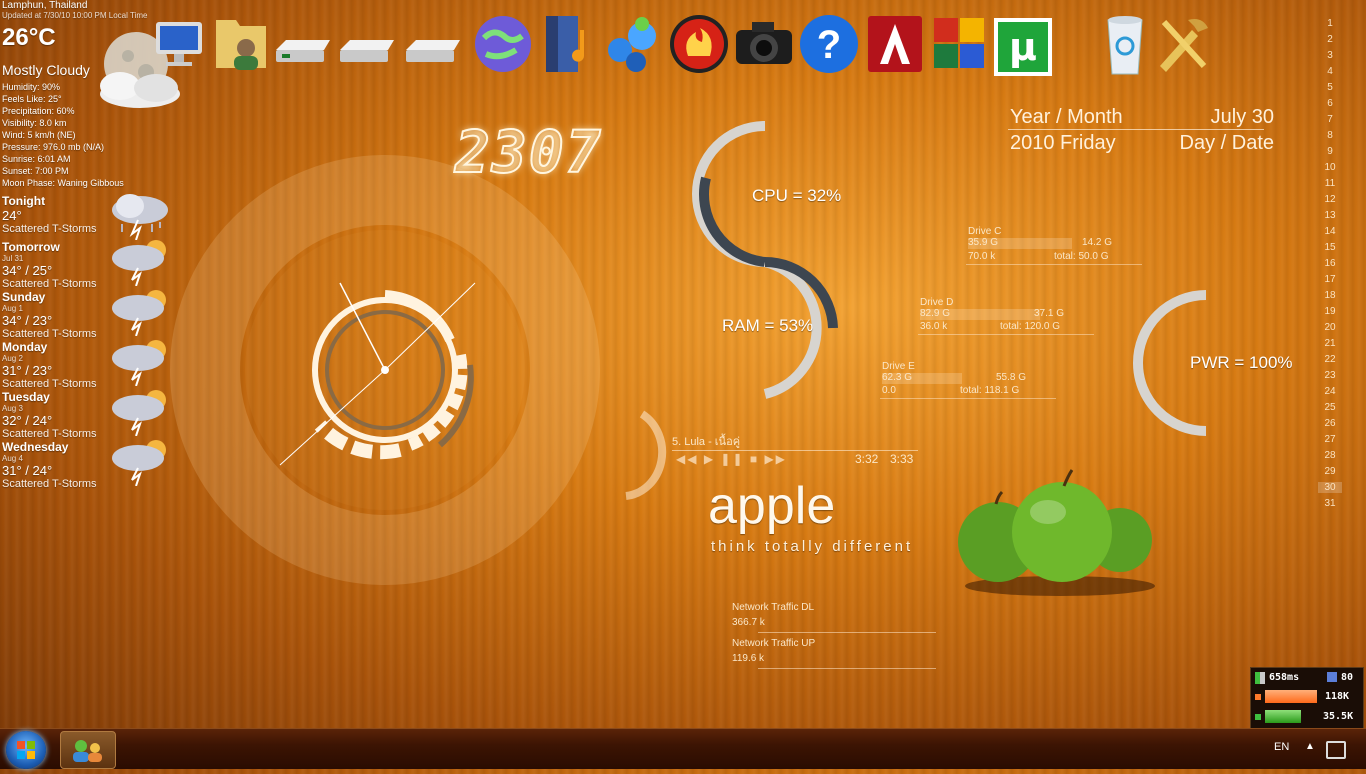 The height and width of the screenshot is (774, 1366). What do you see at coordinates (1241, 362) in the screenshot?
I see `power-label: PWR = 100%` at bounding box center [1241, 362].